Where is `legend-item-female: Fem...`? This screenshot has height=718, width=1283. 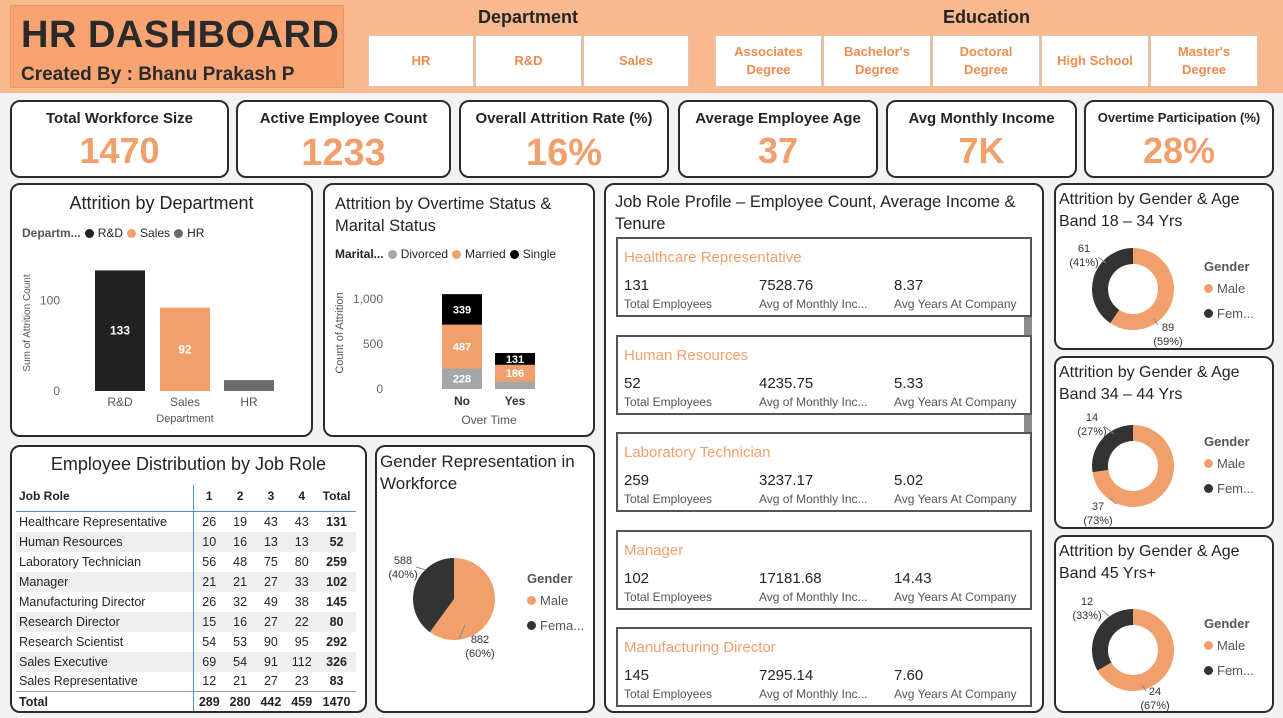 legend-item-female: Fem... is located at coordinates (1229, 670).